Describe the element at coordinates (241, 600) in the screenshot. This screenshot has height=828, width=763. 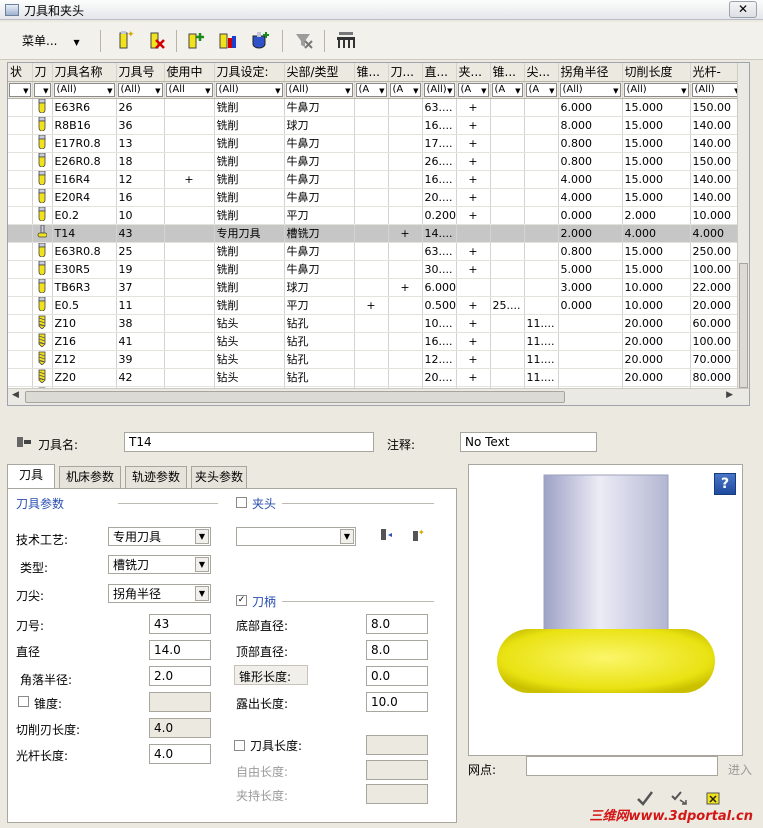
I see `holder-checkbox: ✓` at that location.